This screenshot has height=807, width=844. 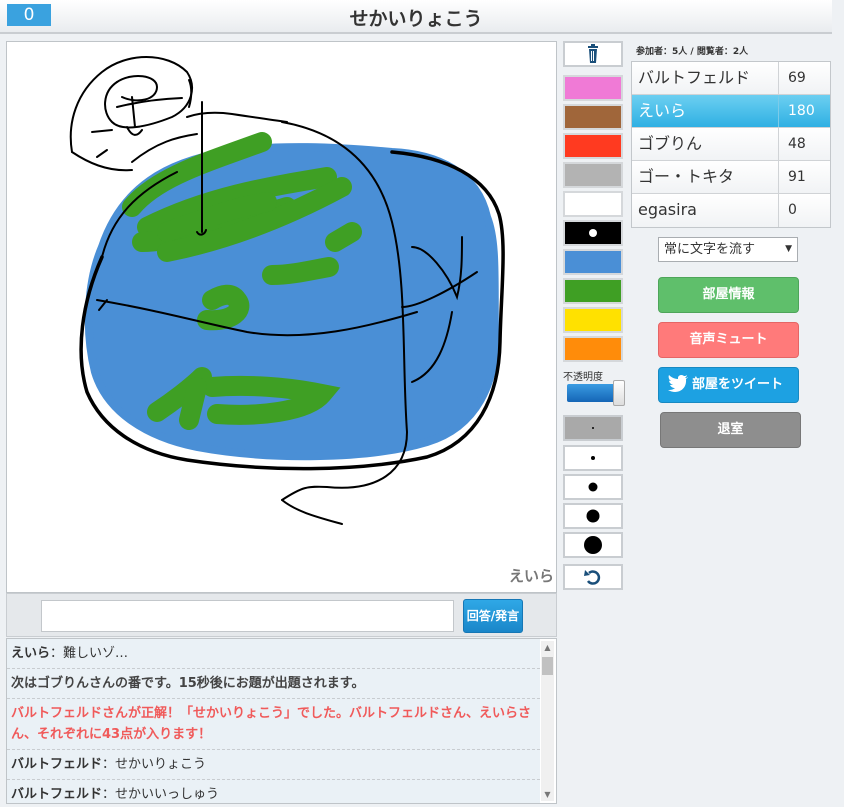 I want to click on header: 0 せかいりょこう, so click(x=416, y=17).